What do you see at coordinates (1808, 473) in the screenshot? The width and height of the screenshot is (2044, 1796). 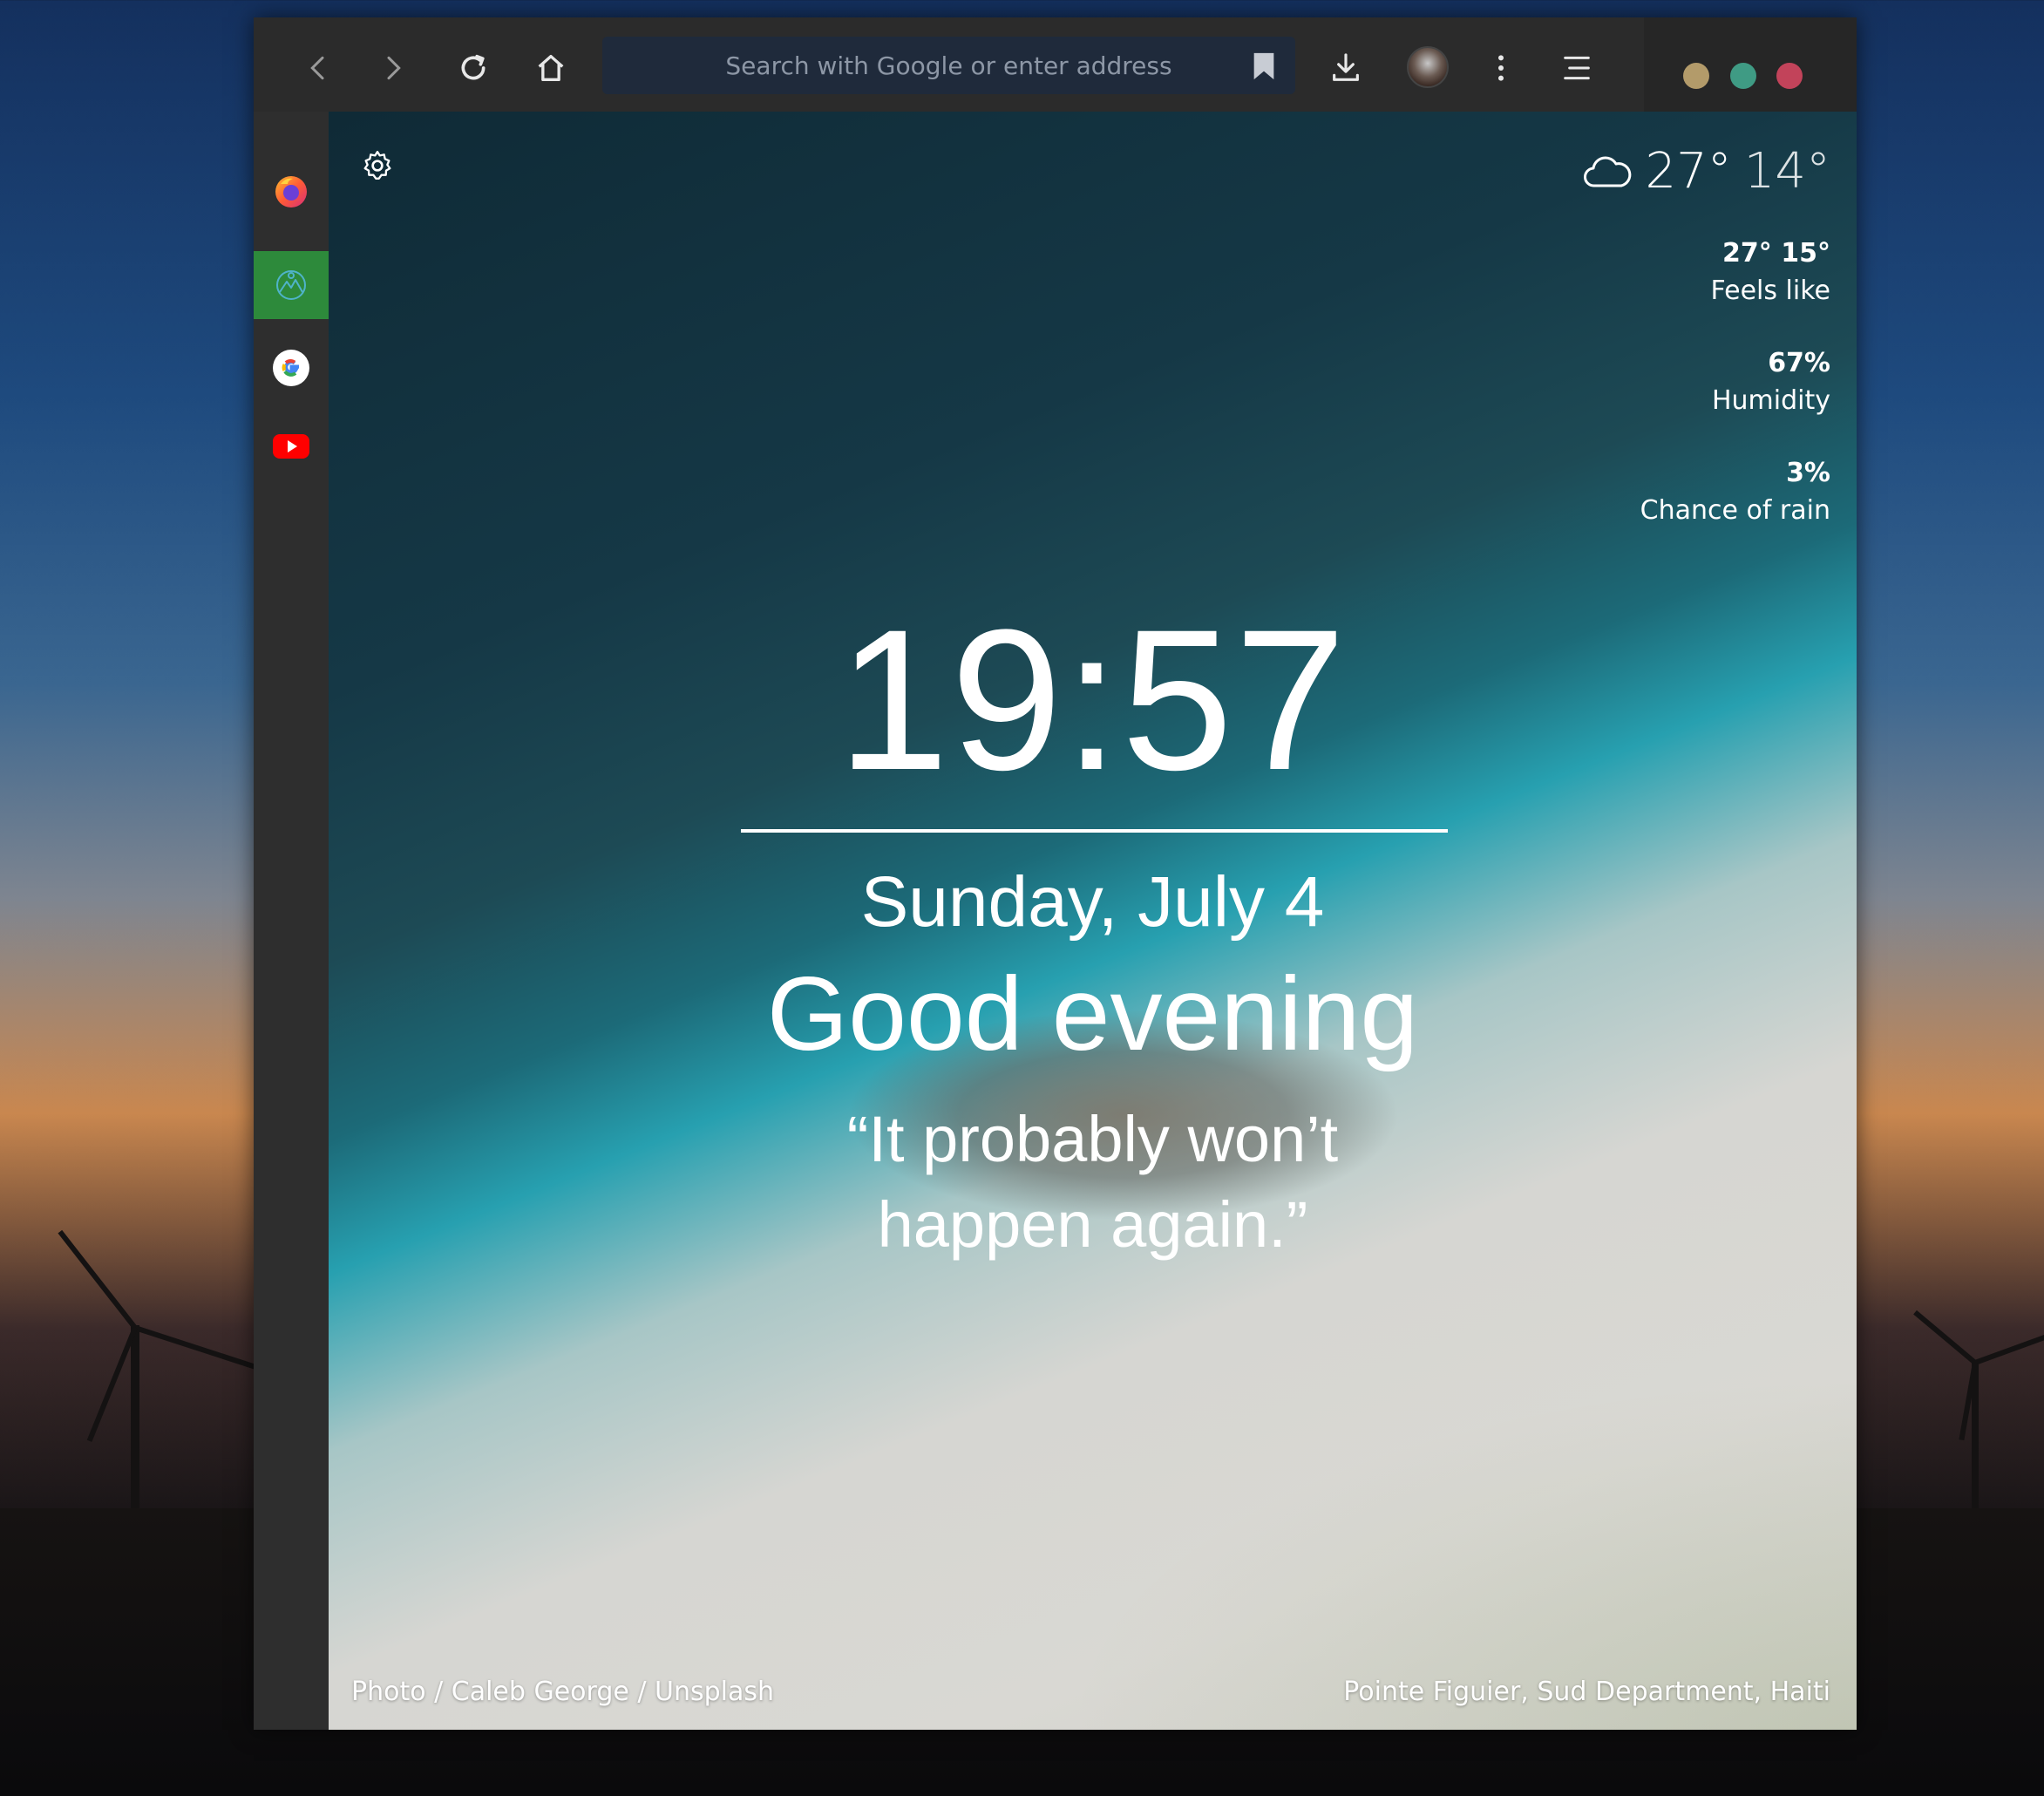 I see `rain-chance-value: 3%` at bounding box center [1808, 473].